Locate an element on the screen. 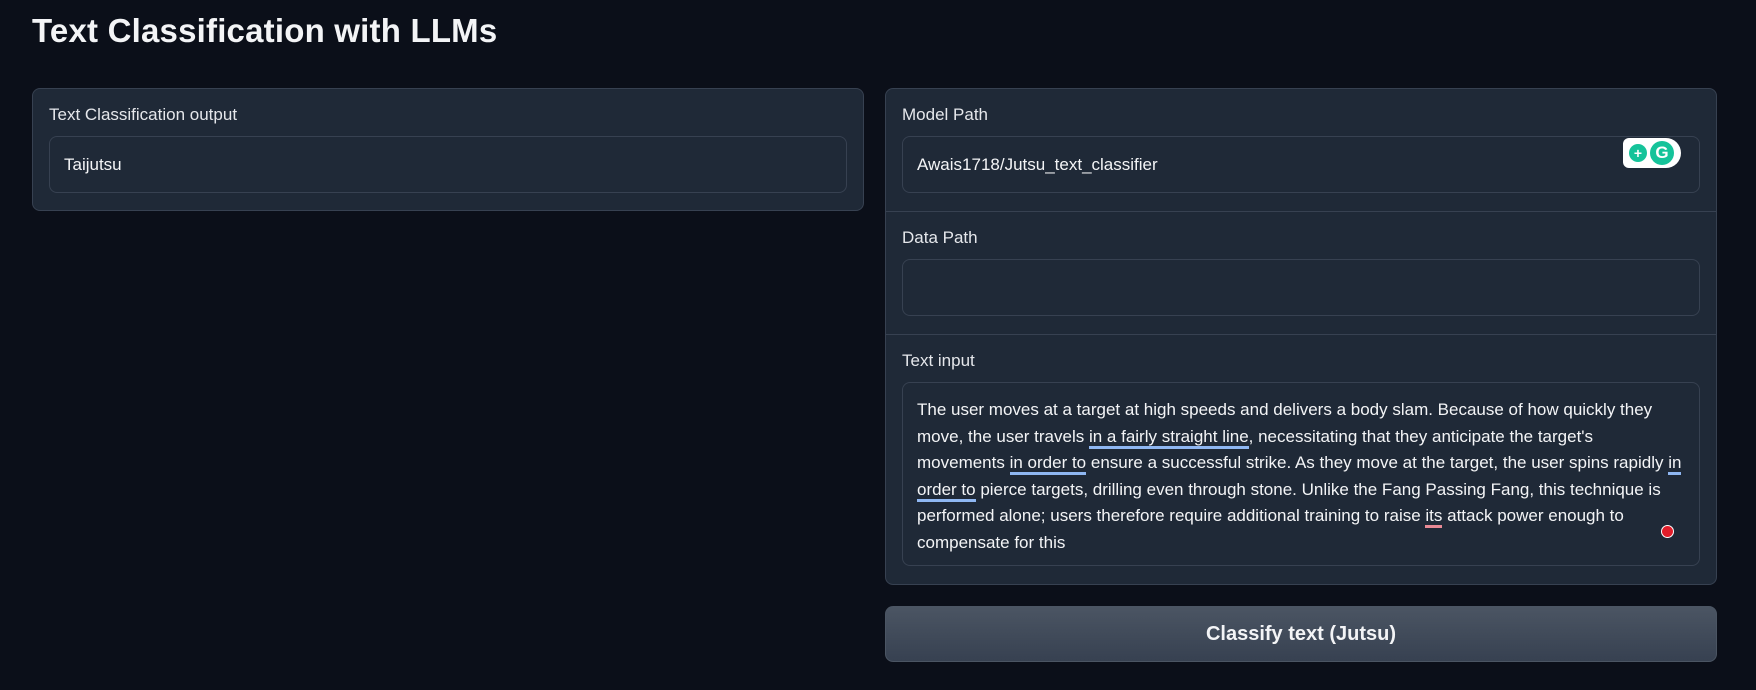  data-path-block: Data Path is located at coordinates (1301, 272).